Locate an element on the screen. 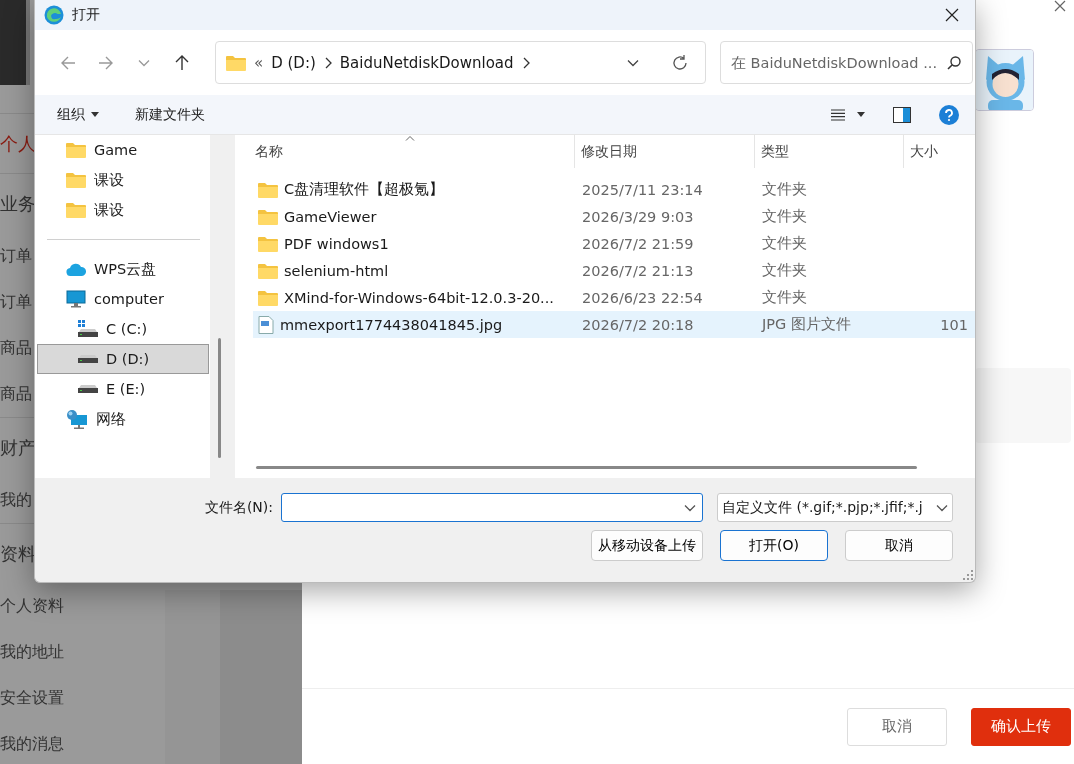  arrow-left-icon is located at coordinates (68, 62).